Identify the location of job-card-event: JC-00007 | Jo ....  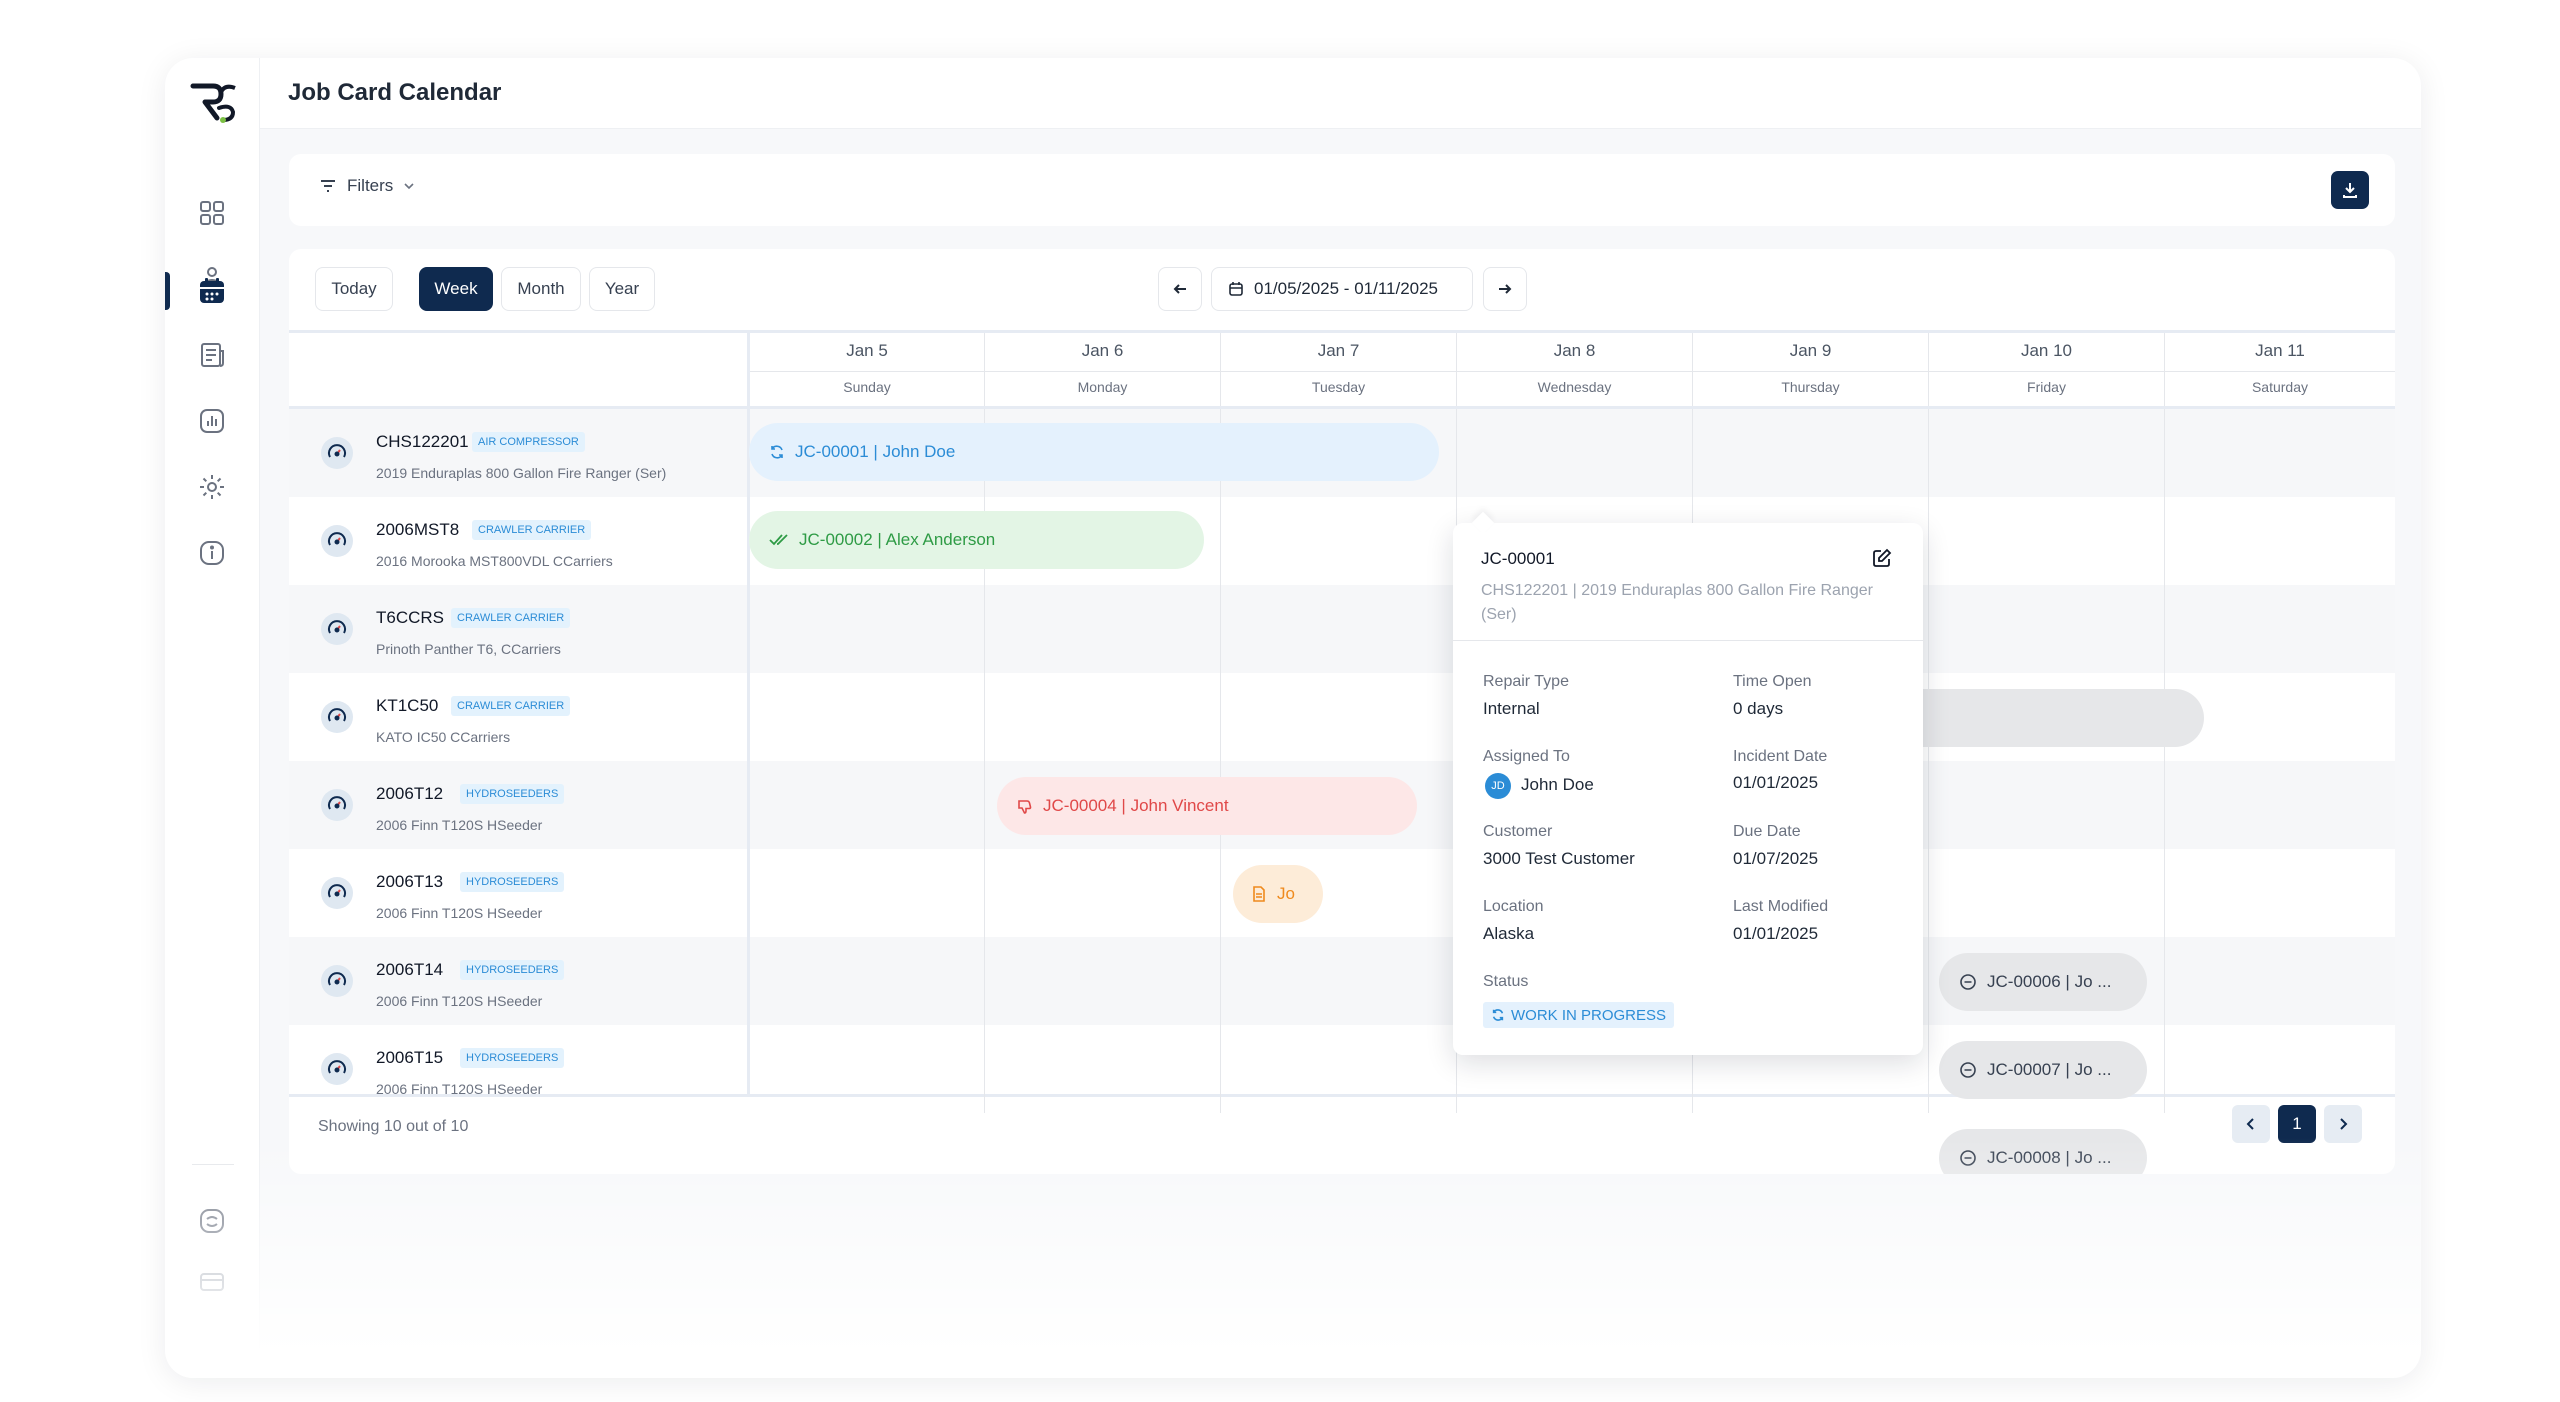
(2043, 1070).